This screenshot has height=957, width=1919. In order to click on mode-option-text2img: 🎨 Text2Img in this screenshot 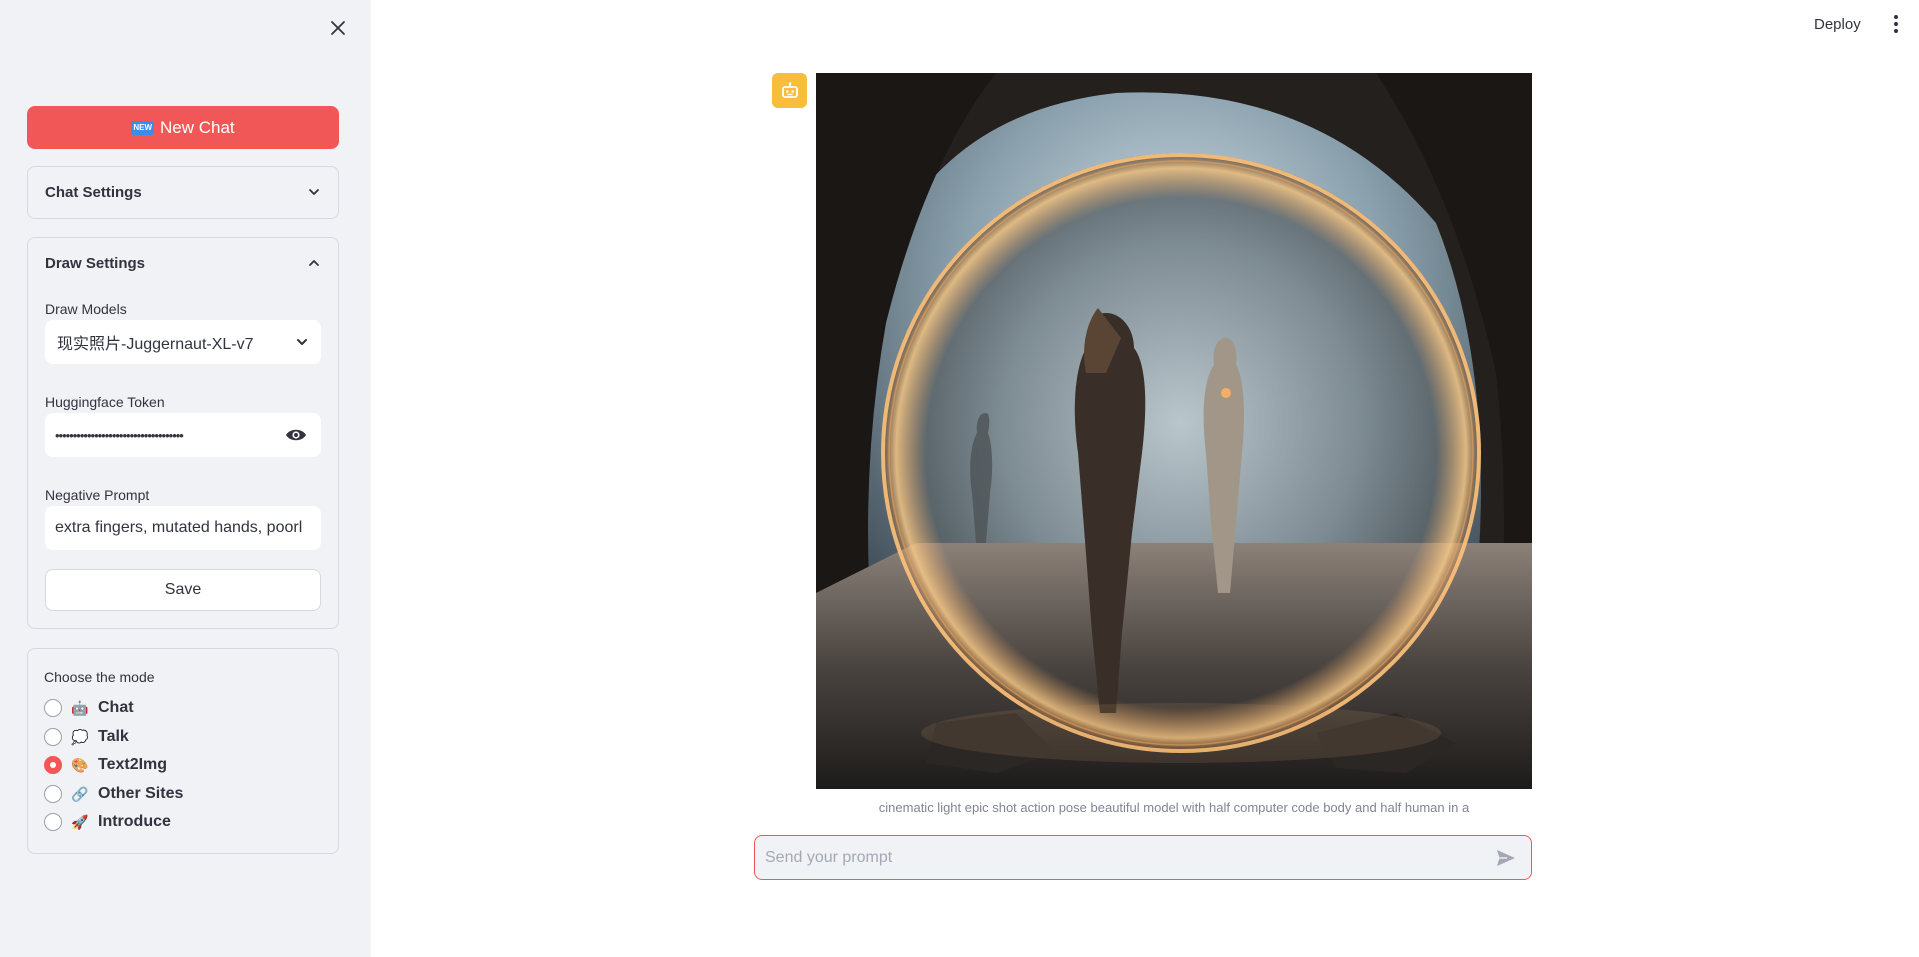, I will do `click(105, 765)`.